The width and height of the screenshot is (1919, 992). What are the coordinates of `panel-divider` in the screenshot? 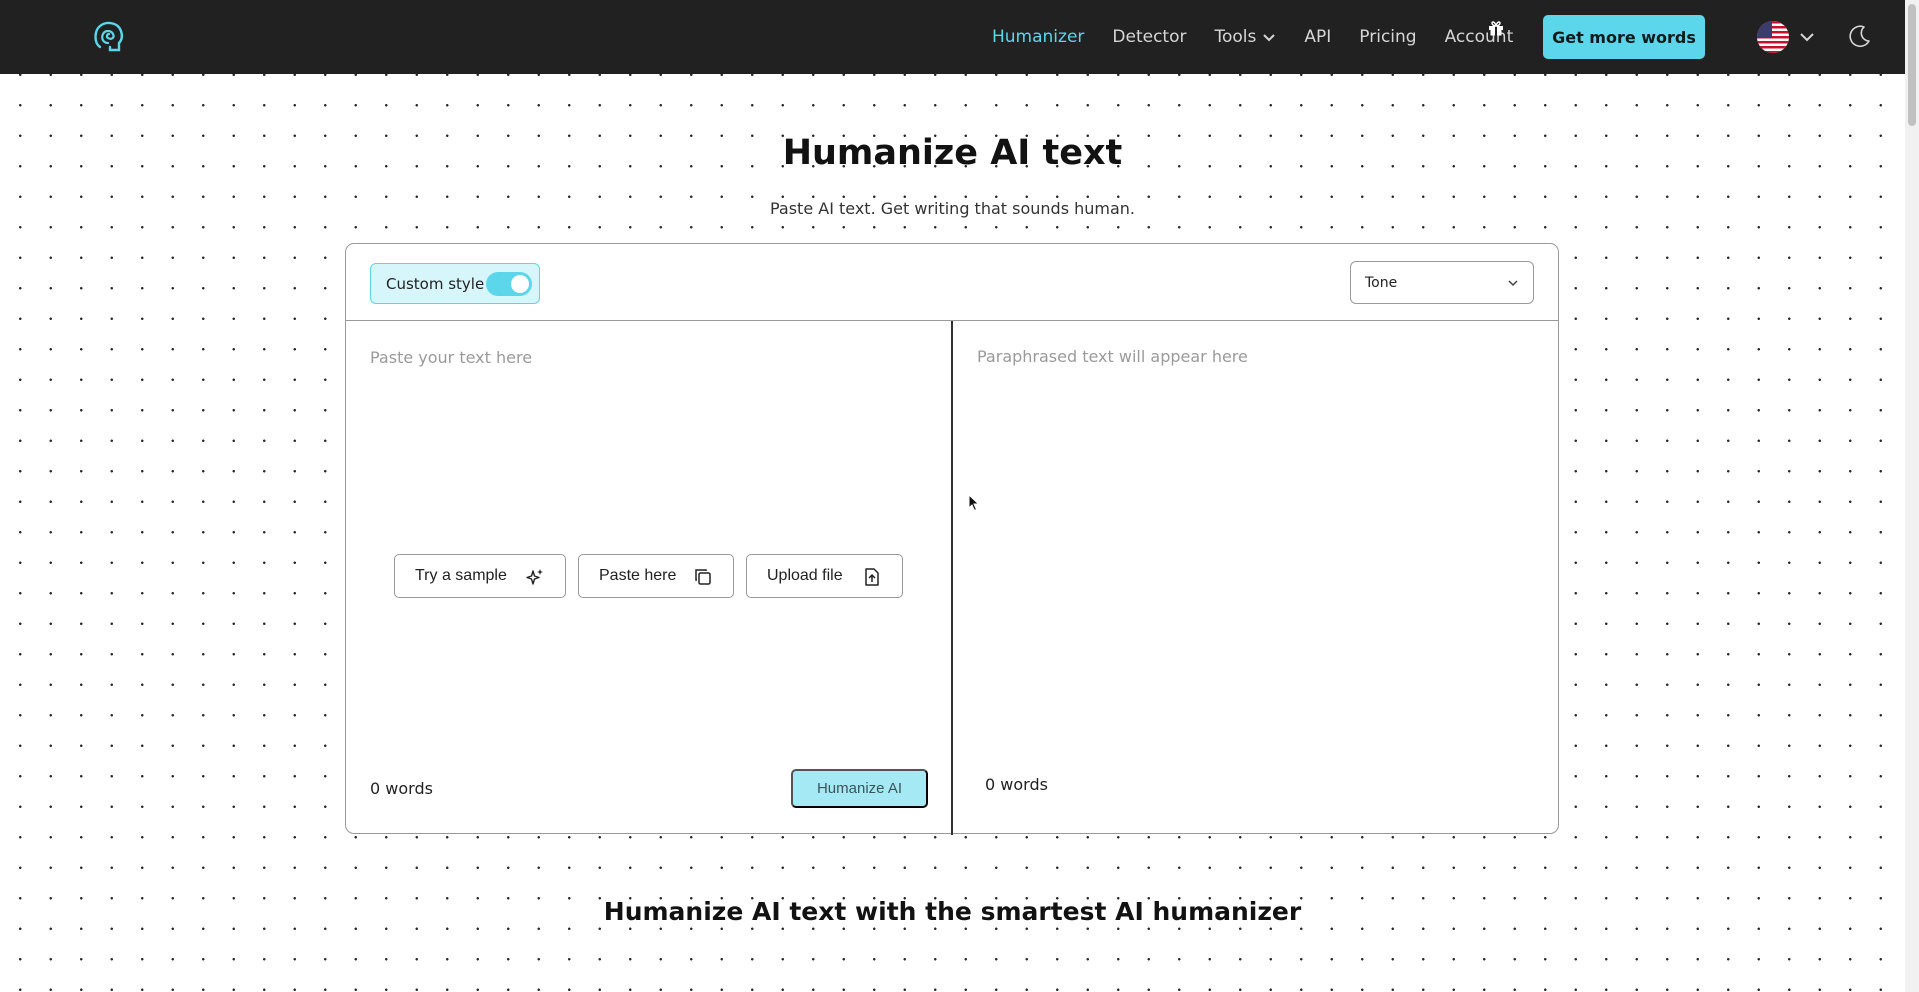 It's located at (952, 578).